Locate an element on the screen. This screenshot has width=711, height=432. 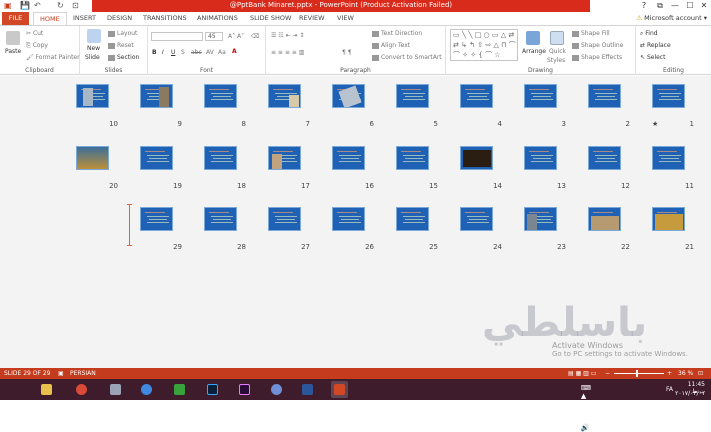
direction-icons: ¶ ¶ is located at coordinates (347, 52).